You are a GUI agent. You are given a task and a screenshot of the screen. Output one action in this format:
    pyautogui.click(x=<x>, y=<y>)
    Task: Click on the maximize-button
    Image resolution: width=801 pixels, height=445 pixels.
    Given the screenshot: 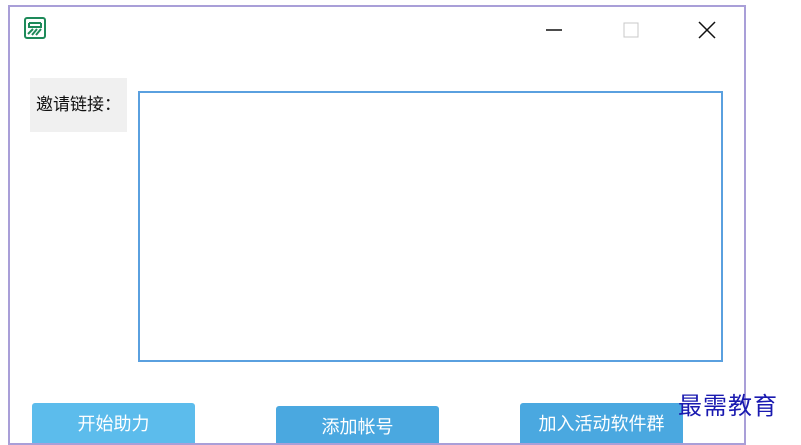 What is the action you would take?
    pyautogui.click(x=631, y=30)
    